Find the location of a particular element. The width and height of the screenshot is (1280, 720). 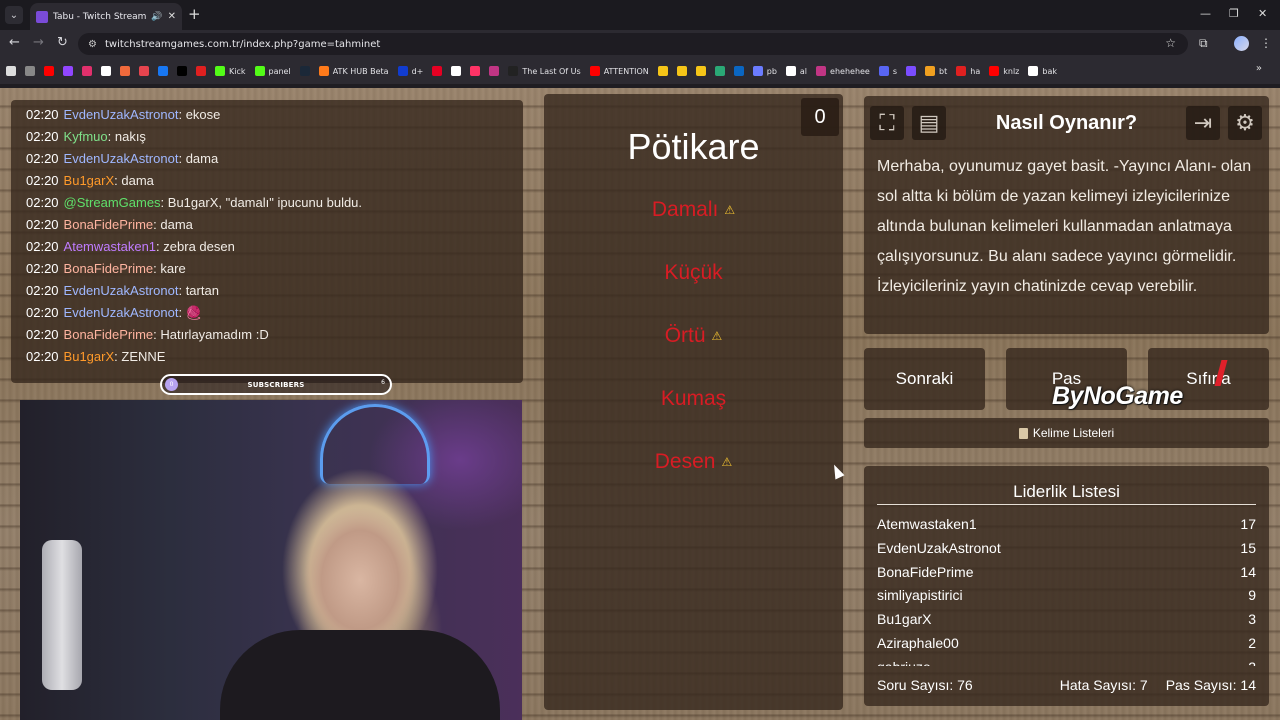

chat-username: @StreamGames is located at coordinates (112, 202).